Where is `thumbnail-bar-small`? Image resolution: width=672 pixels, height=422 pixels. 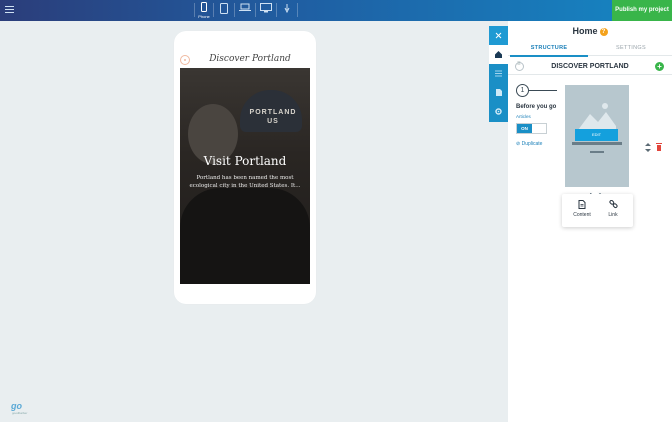
thumbnail-bar-small is located at coordinates (597, 152).